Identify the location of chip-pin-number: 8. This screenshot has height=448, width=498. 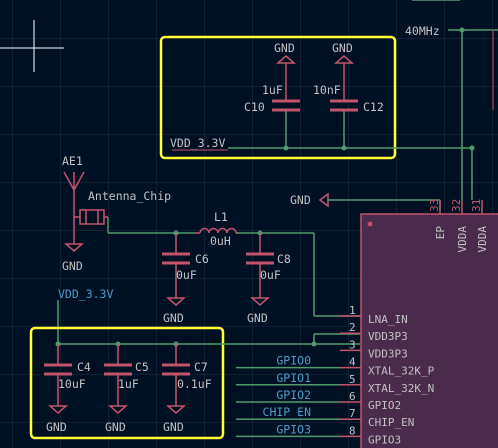
(352, 430).